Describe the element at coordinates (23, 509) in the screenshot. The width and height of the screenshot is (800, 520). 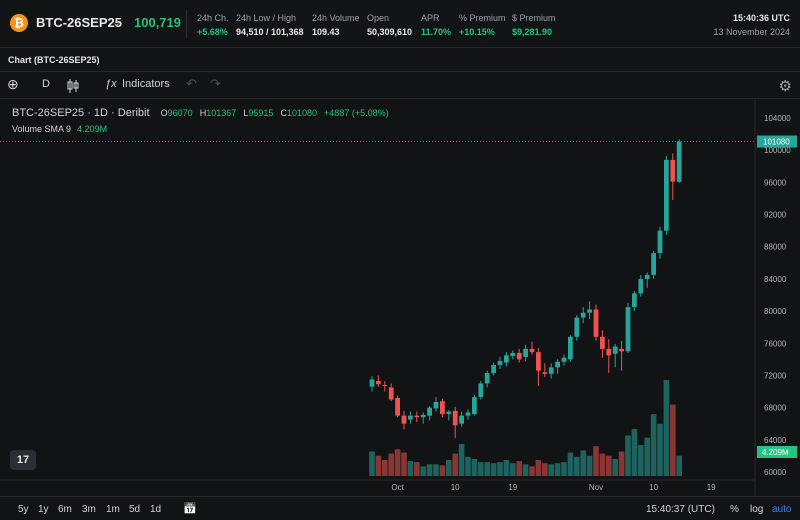
I see `range-5y-button: 5y` at that location.